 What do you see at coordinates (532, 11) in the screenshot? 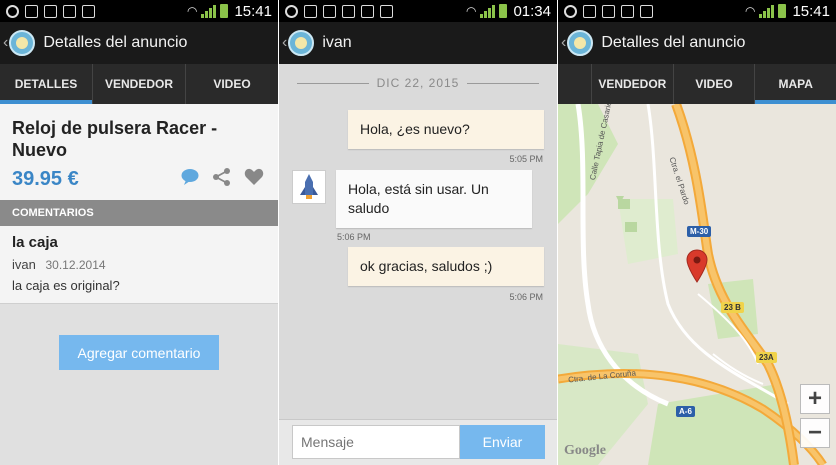
I see `clock: 01:34` at bounding box center [532, 11].